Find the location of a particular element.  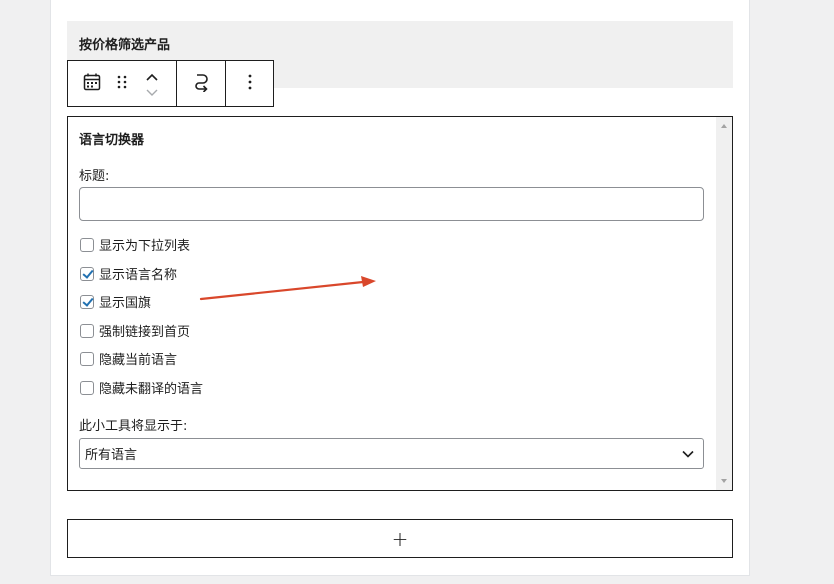

scroll-up-icon is located at coordinates (724, 126).